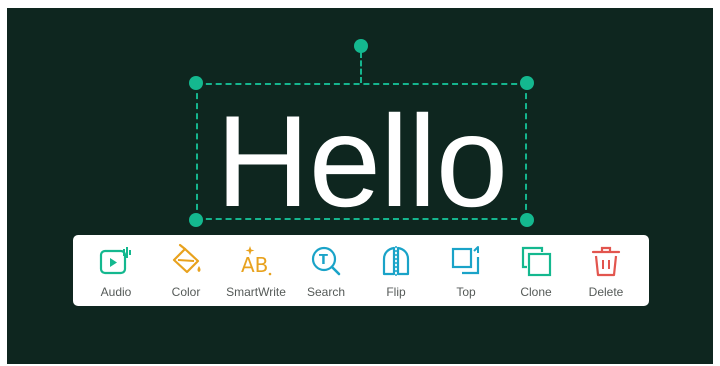 The height and width of the screenshot is (366, 720). Describe the element at coordinates (396, 291) in the screenshot. I see `flip-label: Flip` at that location.